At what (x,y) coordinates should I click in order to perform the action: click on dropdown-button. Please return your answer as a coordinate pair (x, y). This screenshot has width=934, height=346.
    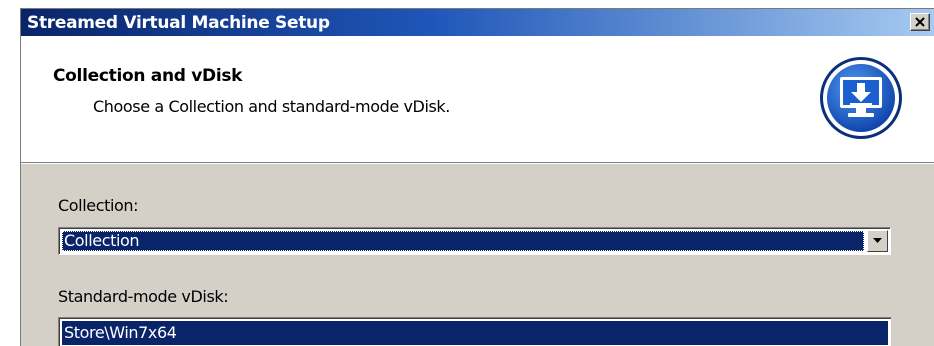
    Looking at the image, I should click on (877, 241).